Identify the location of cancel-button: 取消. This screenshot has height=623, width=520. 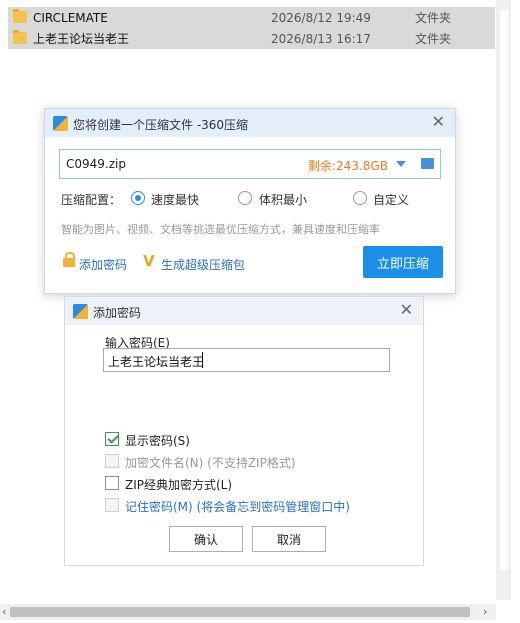
(289, 539).